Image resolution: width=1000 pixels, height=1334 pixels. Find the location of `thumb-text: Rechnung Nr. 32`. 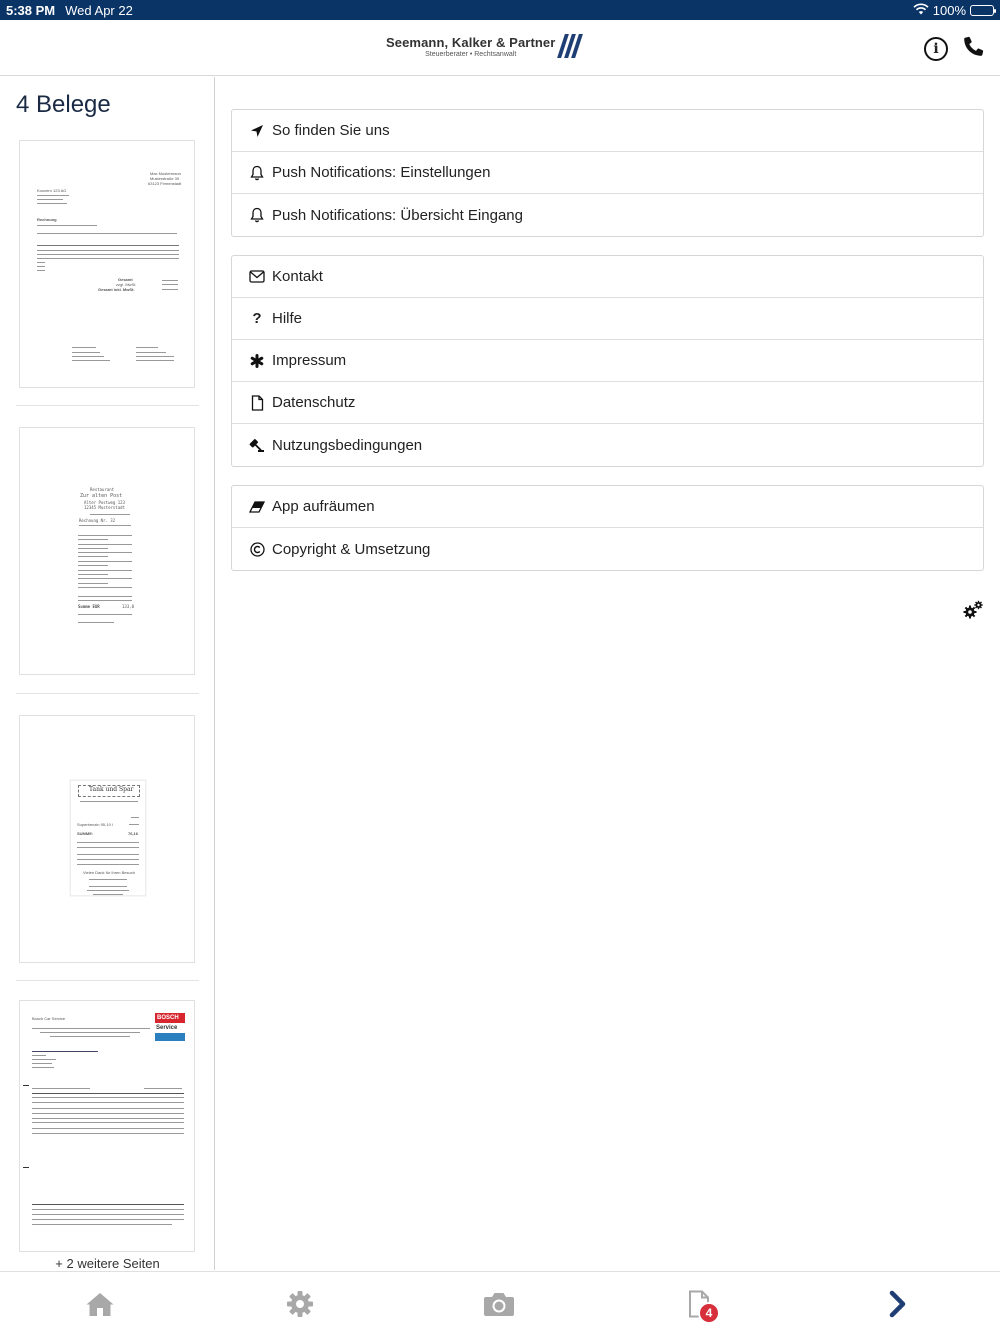

thumb-text: Rechnung Nr. 32 is located at coordinates (97, 520).